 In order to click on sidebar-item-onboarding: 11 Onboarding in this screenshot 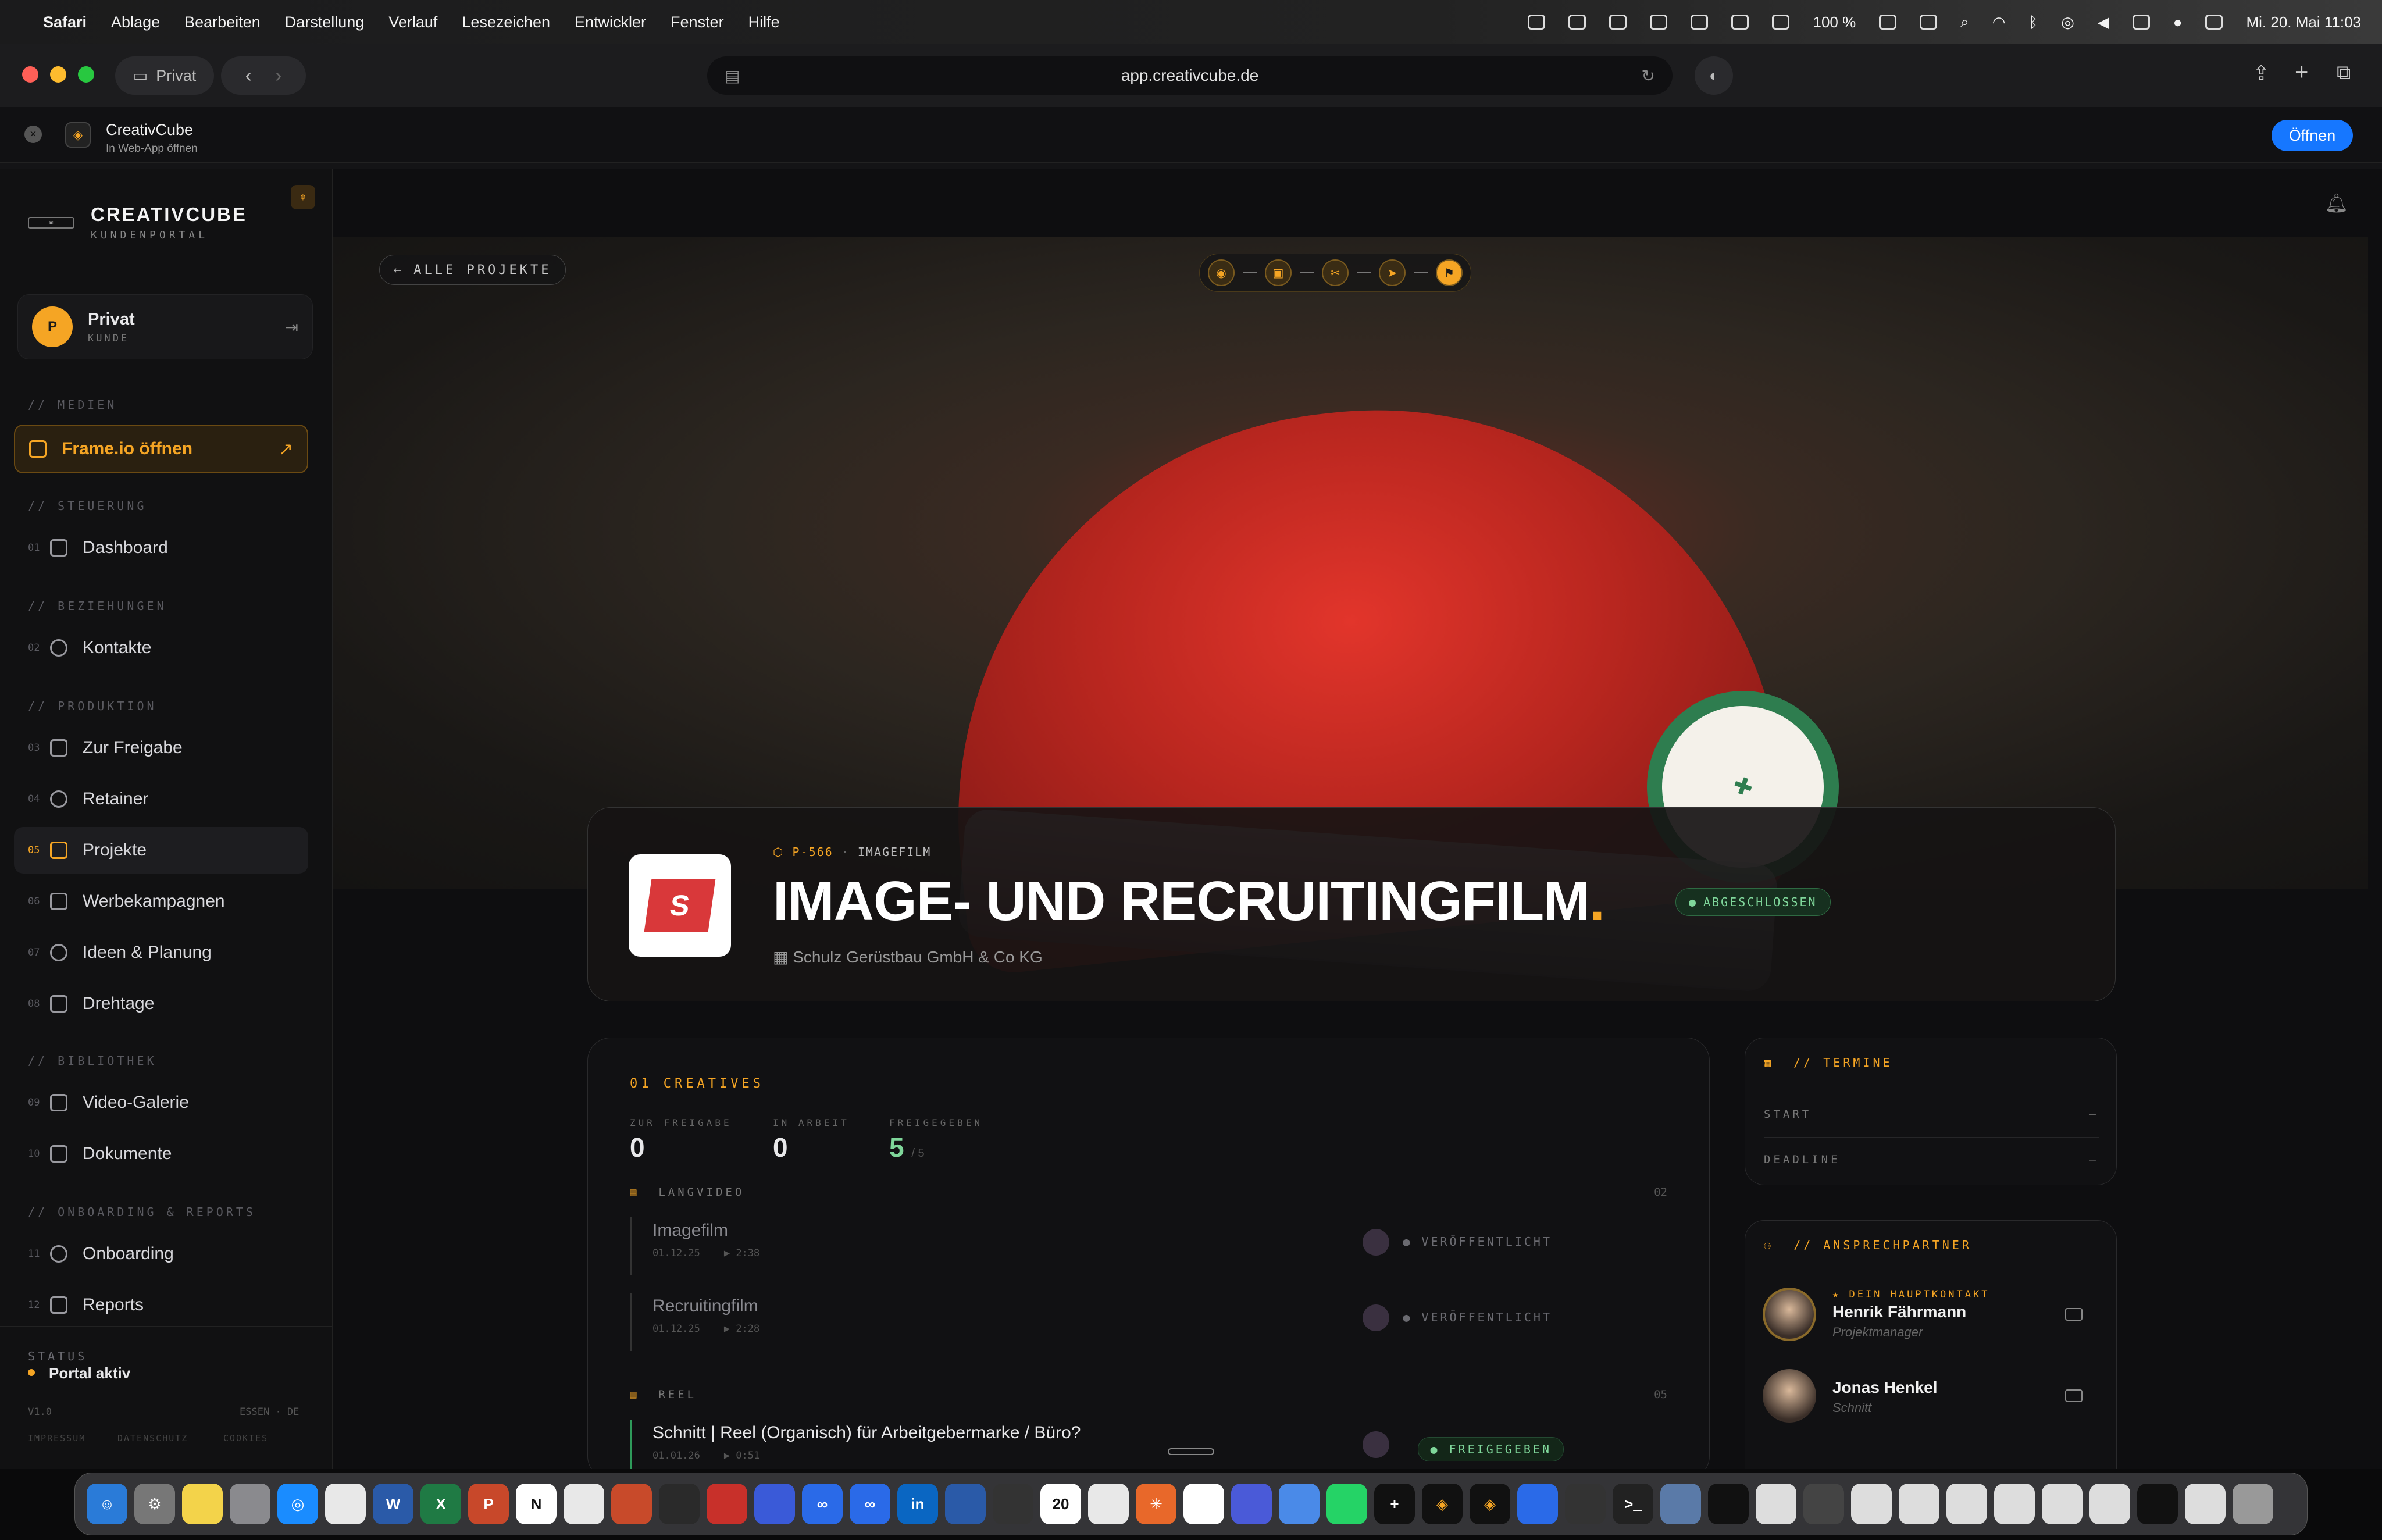, I will do `click(161, 1254)`.